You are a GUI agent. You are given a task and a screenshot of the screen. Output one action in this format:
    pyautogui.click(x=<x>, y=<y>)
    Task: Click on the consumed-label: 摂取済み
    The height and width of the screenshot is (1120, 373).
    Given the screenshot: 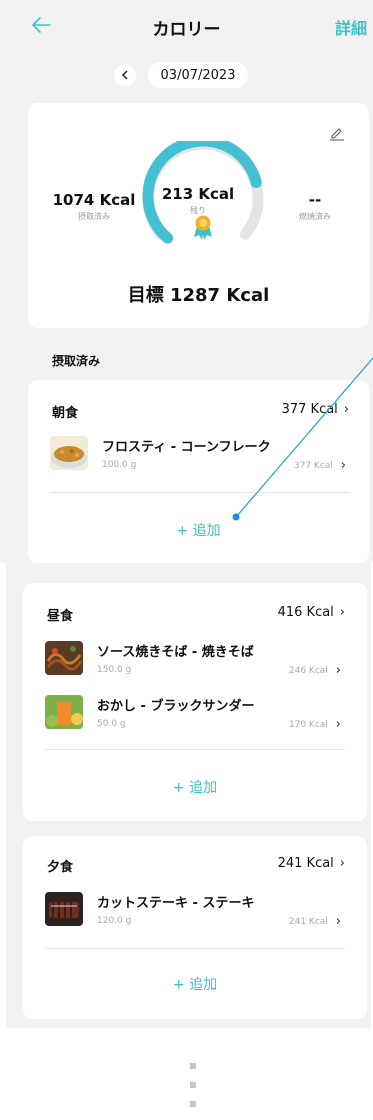 What is the action you would take?
    pyautogui.click(x=94, y=216)
    